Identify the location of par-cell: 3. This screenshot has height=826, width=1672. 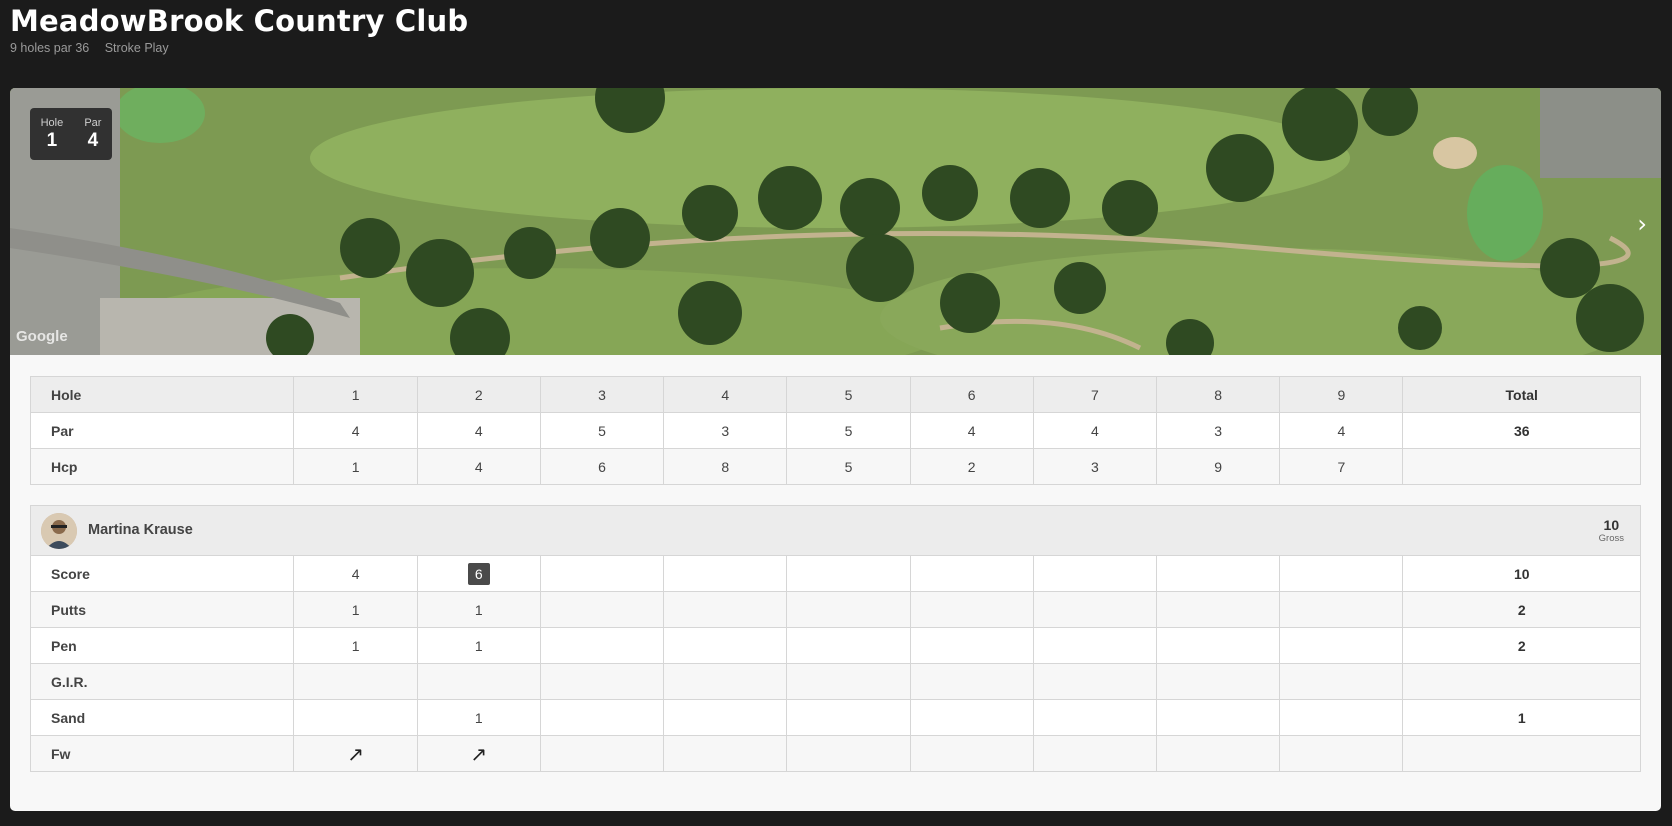
(1218, 430).